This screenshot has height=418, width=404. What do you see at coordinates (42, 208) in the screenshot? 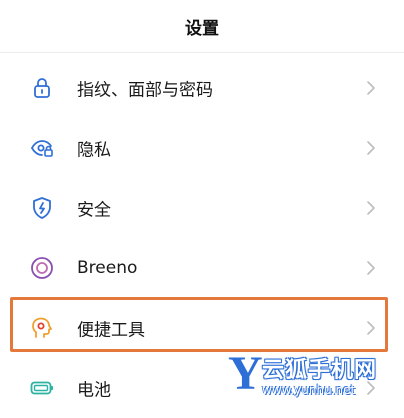
I see `shield-icon` at bounding box center [42, 208].